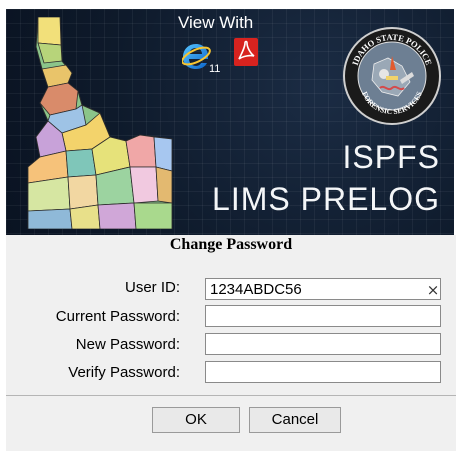 The width and height of the screenshot is (456, 451). Describe the element at coordinates (201, 59) in the screenshot. I see `internet-explorer-icon: 11` at that location.